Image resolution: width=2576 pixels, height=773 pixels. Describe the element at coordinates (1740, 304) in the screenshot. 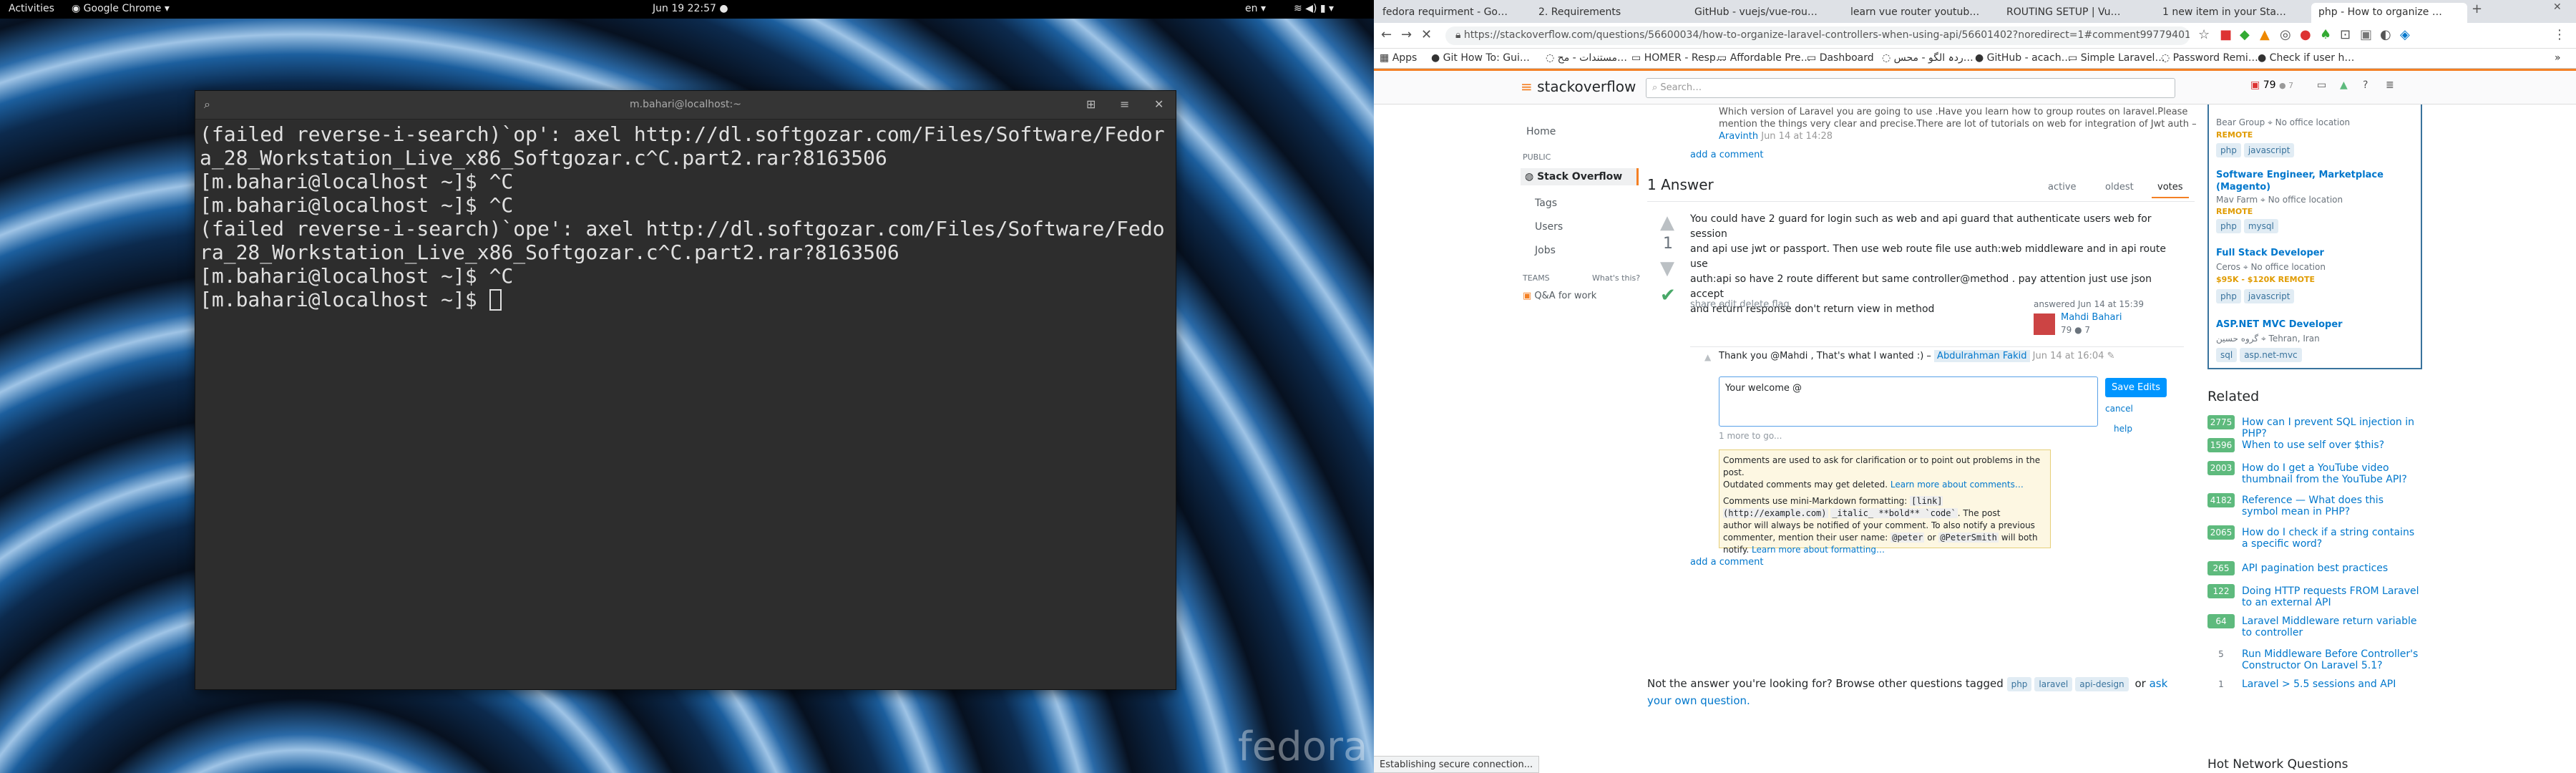

I see `answer-actions: share edit delete flag` at that location.